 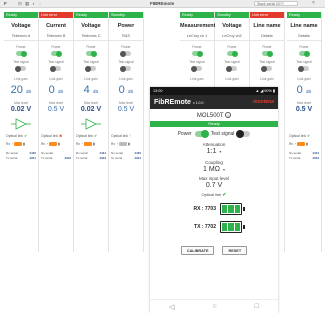 What do you see at coordinates (198, 26) in the screenshot?
I see `measurement-type: Measurement` at bounding box center [198, 26].